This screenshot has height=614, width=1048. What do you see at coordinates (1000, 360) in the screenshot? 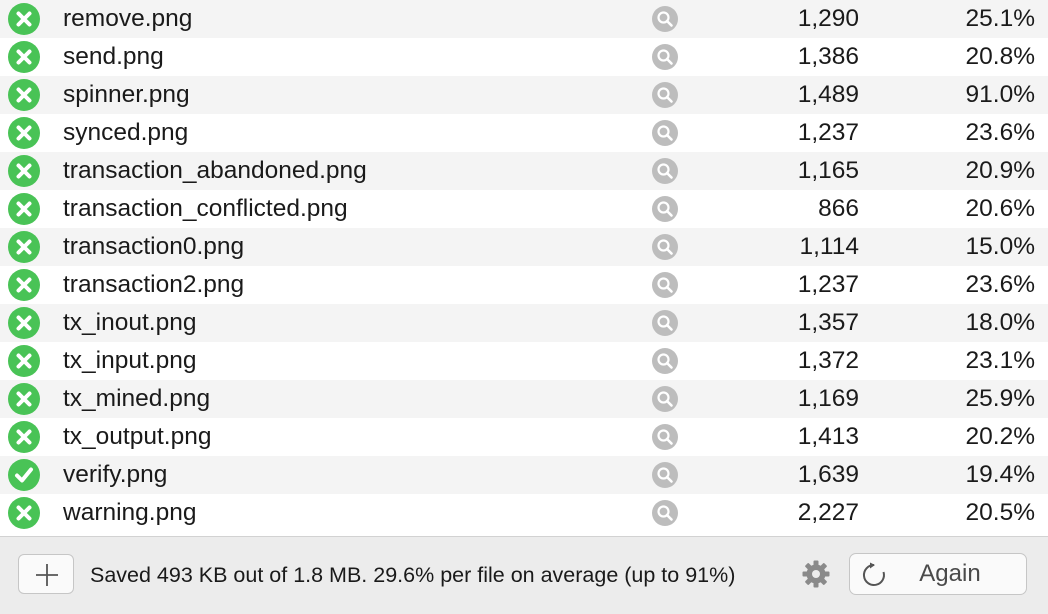
I see `savings-percent: 23.1%` at bounding box center [1000, 360].